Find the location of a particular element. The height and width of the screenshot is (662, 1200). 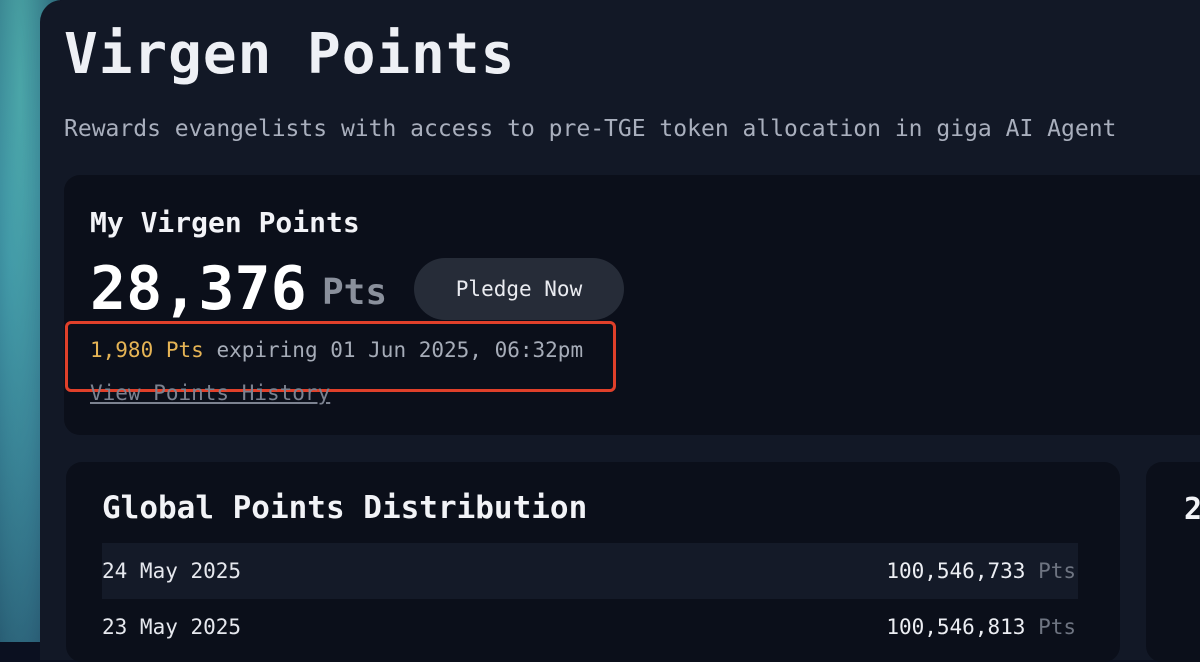

row-value: 100,546,733 Pts is located at coordinates (982, 571).